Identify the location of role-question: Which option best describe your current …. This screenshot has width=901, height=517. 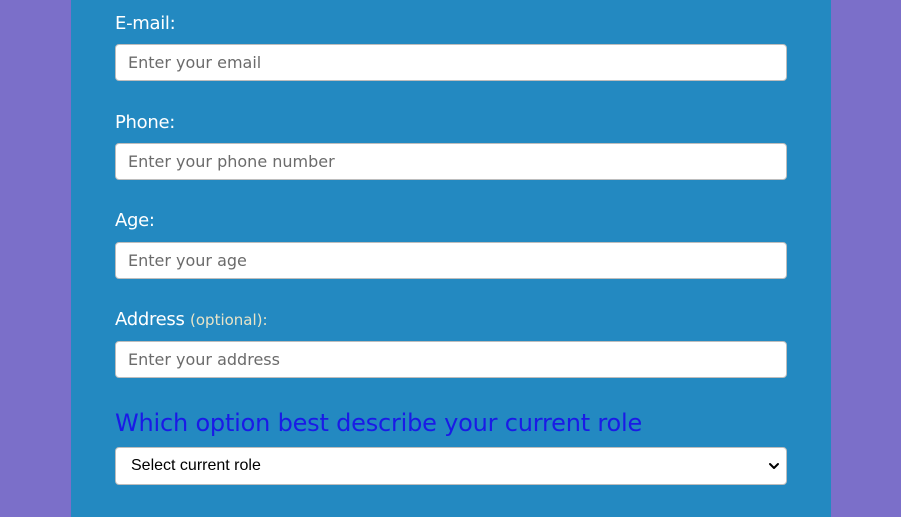
(379, 423).